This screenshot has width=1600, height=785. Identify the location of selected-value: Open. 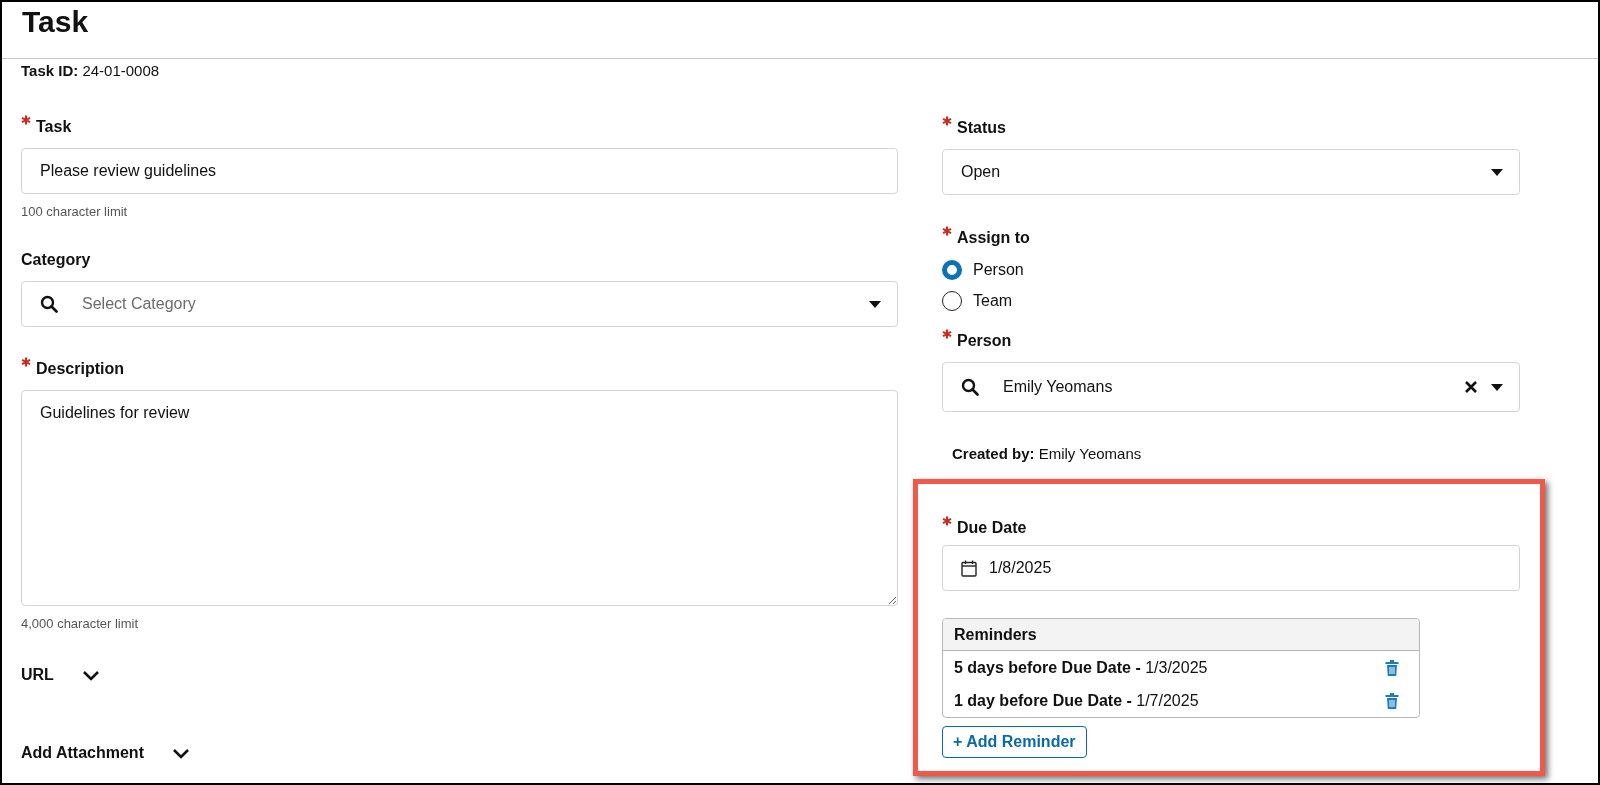
(981, 172).